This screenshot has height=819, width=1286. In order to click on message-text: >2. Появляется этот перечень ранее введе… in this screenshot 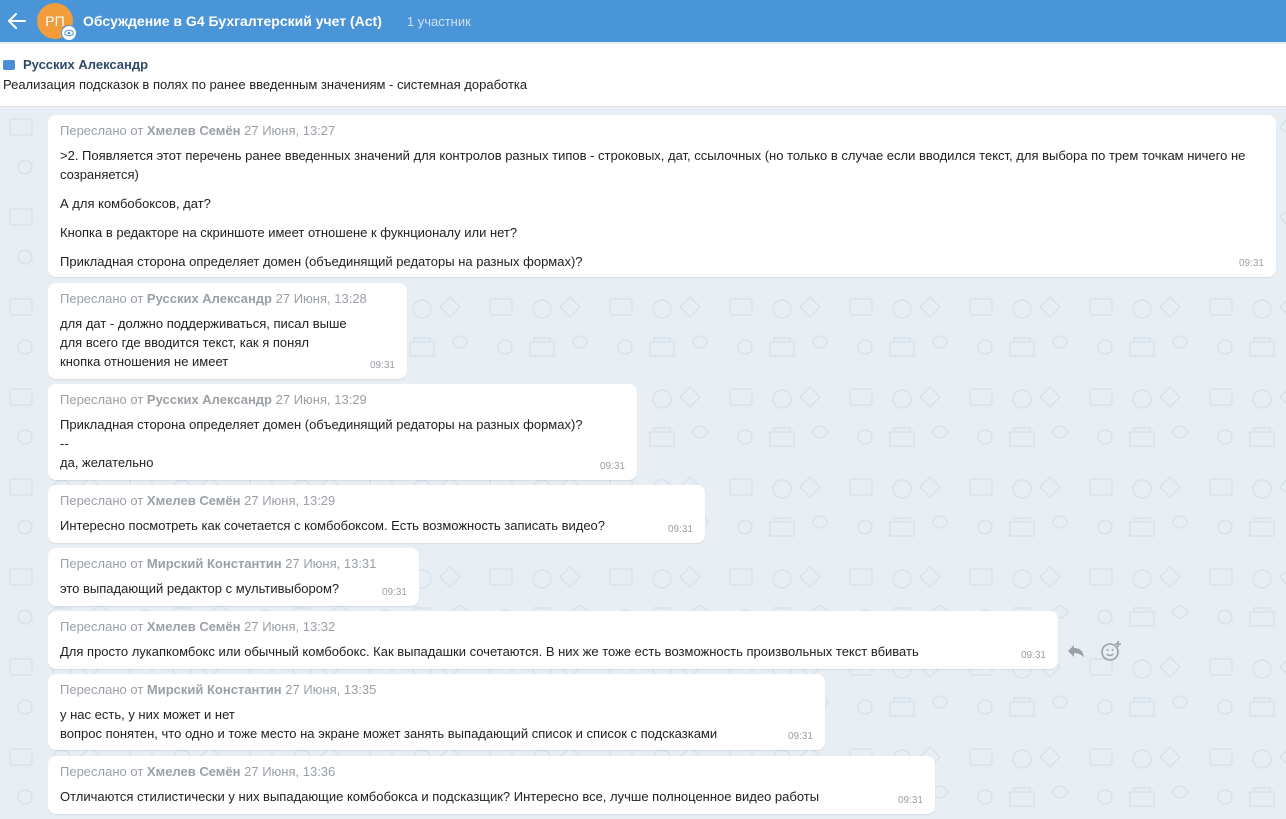, I will do `click(662, 208)`.